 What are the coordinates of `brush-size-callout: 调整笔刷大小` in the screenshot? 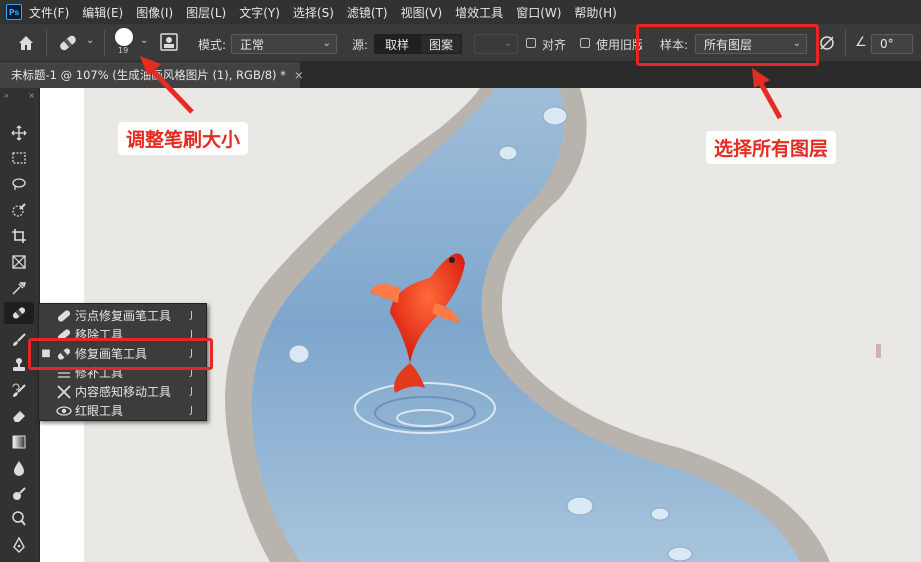 It's located at (183, 138).